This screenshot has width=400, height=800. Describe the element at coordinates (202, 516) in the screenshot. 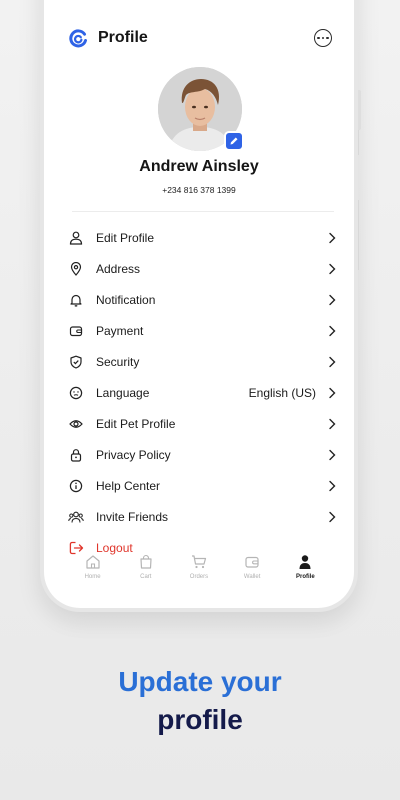

I see `menu-item-invite-friends: Invite Friends` at that location.